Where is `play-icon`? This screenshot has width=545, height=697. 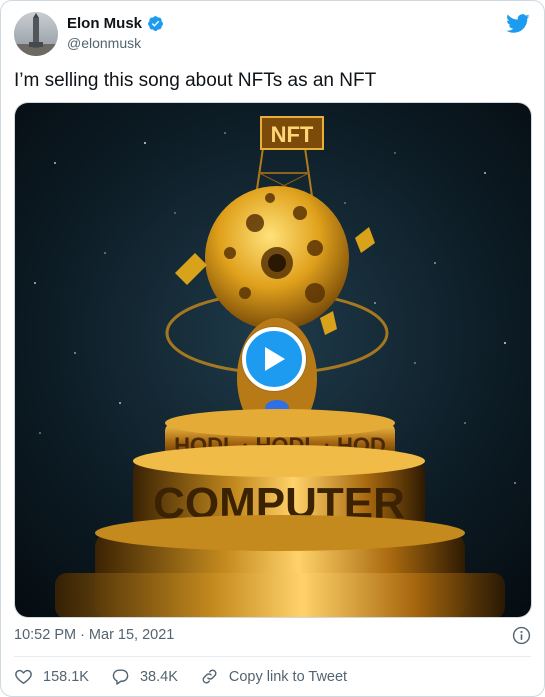 play-icon is located at coordinates (275, 359).